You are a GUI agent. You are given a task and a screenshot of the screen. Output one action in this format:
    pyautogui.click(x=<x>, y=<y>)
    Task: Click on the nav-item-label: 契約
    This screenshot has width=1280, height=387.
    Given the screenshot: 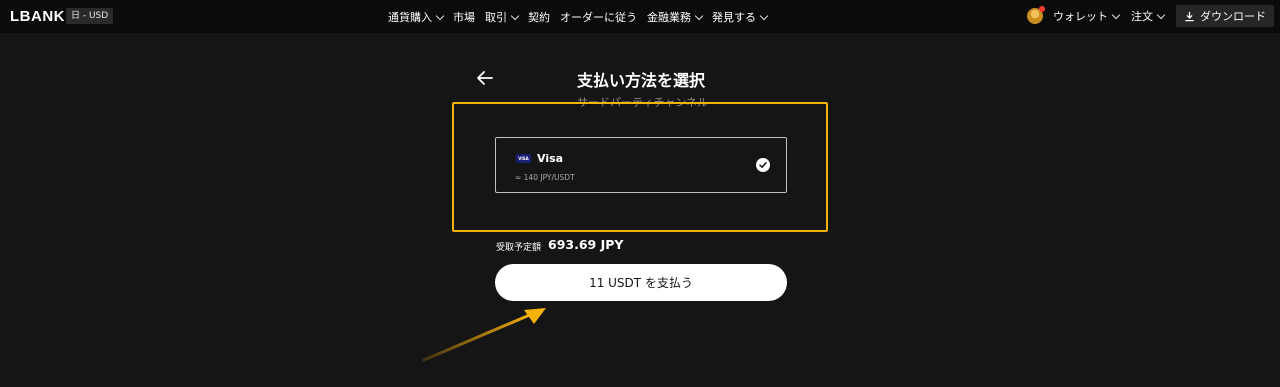 What is the action you would take?
    pyautogui.click(x=539, y=17)
    